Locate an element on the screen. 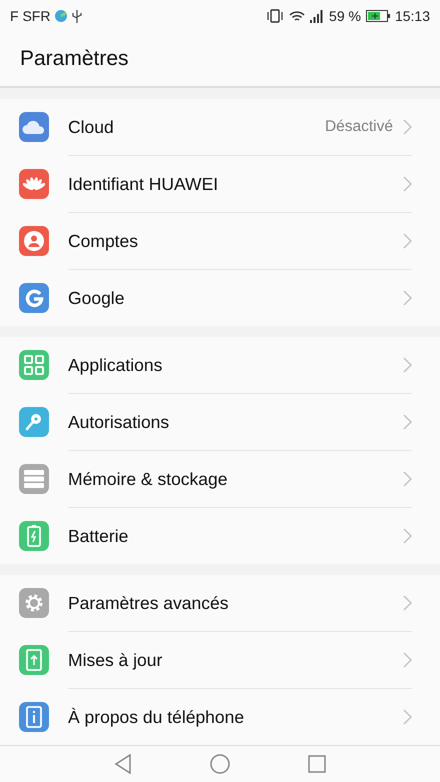 The width and height of the screenshot is (440, 782). carrier-name: F SFR is located at coordinates (30, 16).